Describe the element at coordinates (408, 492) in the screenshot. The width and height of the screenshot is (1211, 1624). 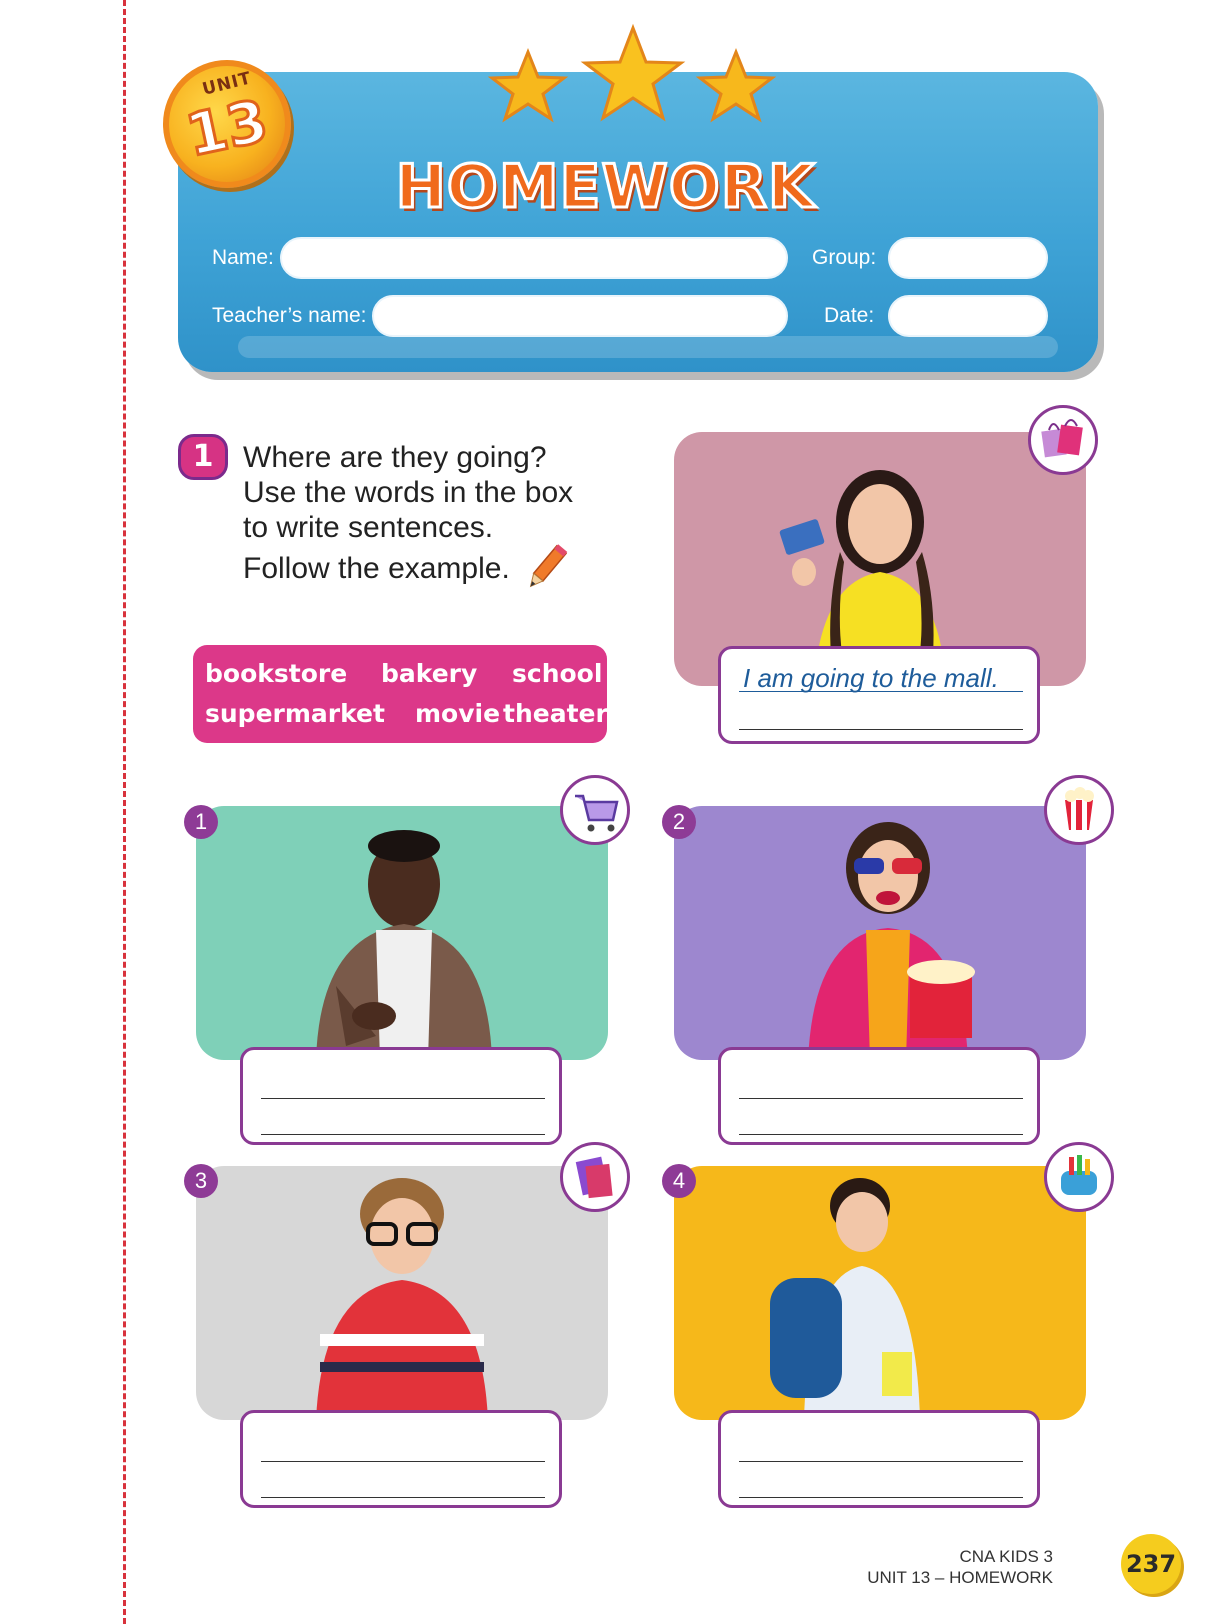
I see `instruction-line: Use the words in the box` at that location.